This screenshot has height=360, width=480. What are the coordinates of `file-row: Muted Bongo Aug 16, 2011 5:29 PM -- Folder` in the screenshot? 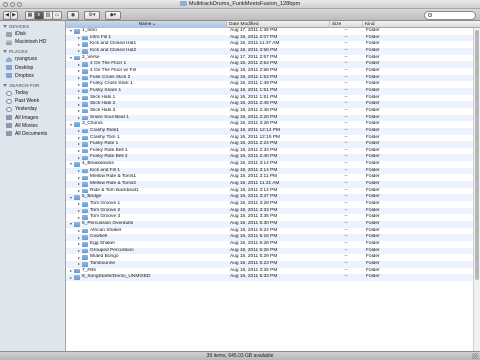 It's located at (269, 257).